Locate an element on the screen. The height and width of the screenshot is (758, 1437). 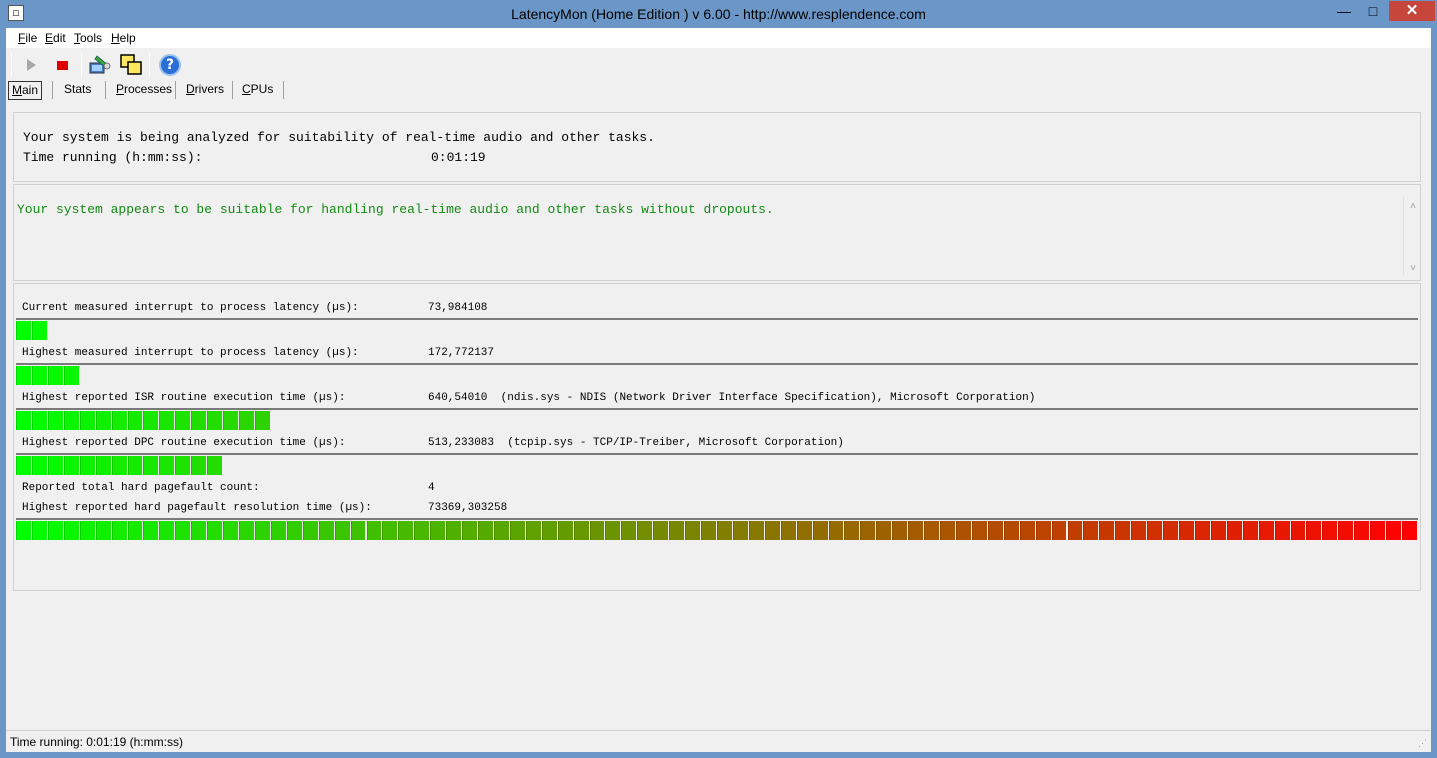
maximize-button: □ is located at coordinates (1373, 11).